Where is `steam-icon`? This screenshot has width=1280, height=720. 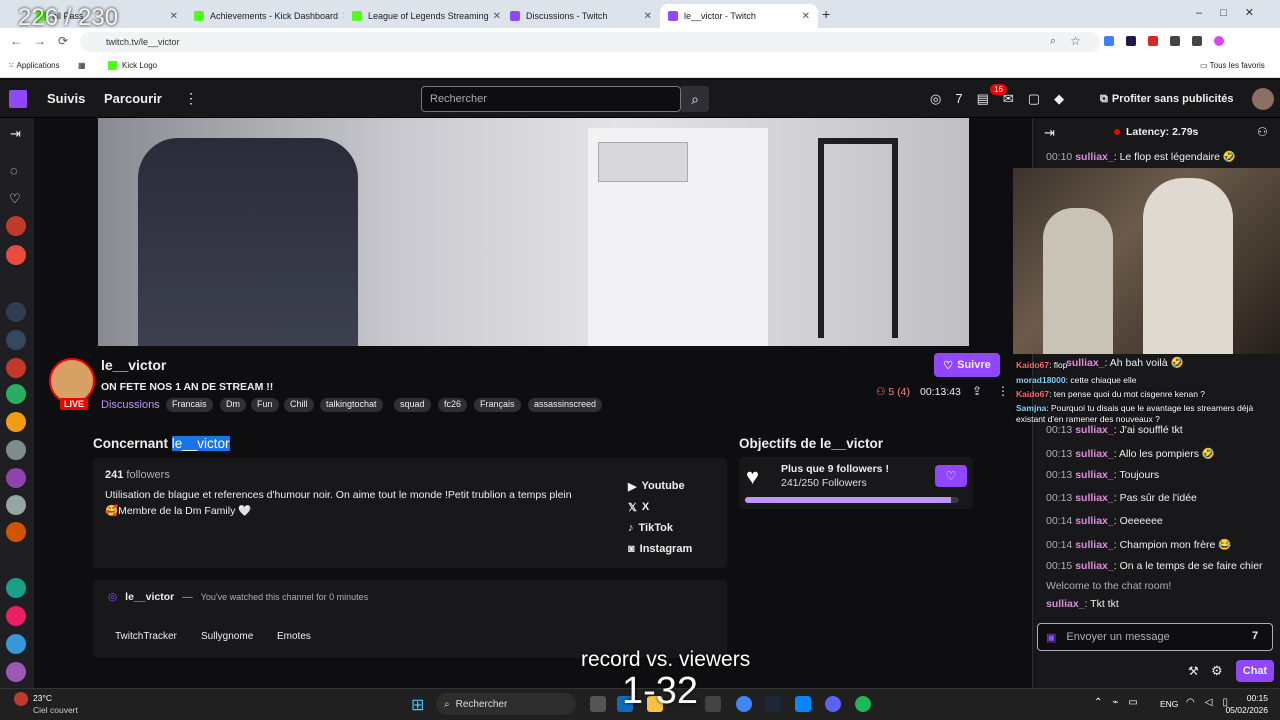 steam-icon is located at coordinates (773, 704).